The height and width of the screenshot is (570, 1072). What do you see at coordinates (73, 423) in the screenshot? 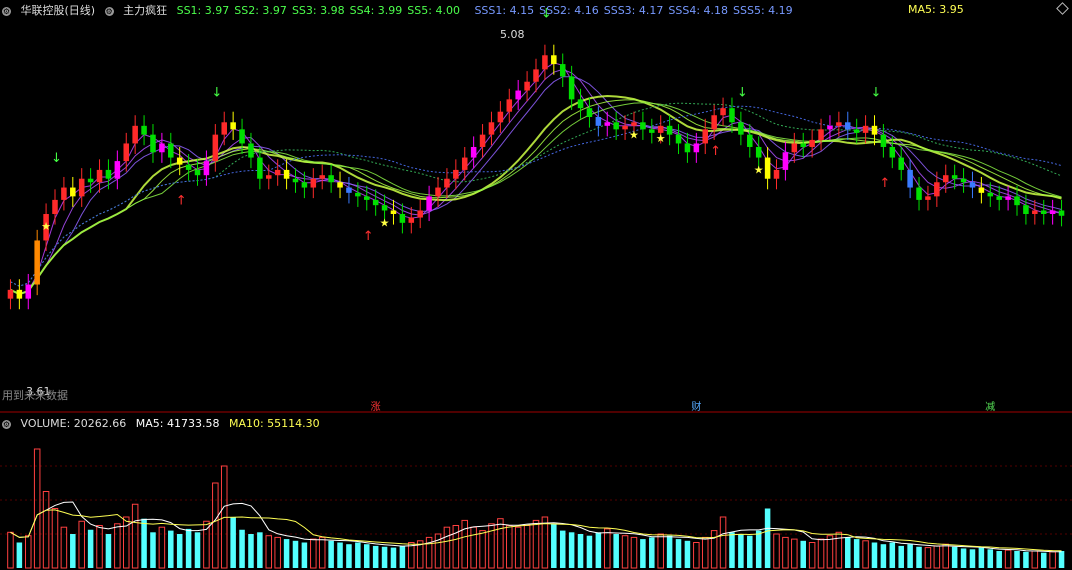
I see `volume-value: VOLUME: 20262.66` at bounding box center [73, 423].